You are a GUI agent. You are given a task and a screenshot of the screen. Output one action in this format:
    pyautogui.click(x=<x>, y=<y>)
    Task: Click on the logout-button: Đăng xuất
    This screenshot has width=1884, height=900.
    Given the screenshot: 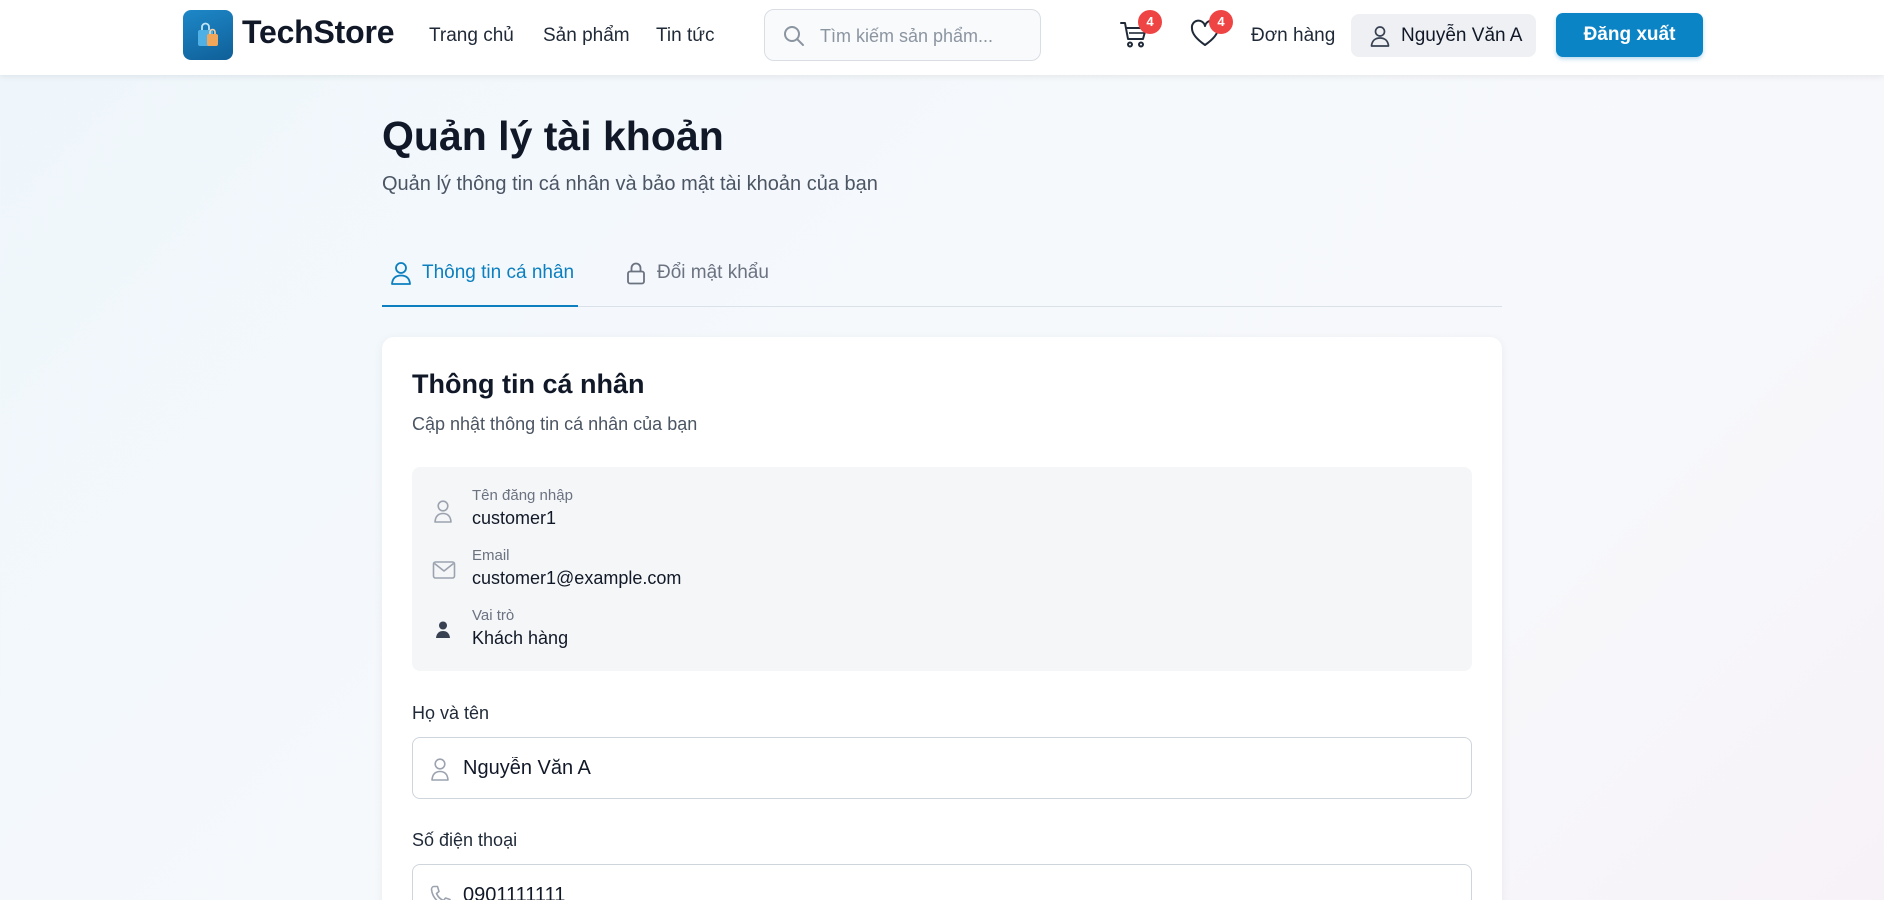 What is the action you would take?
    pyautogui.click(x=1629, y=35)
    